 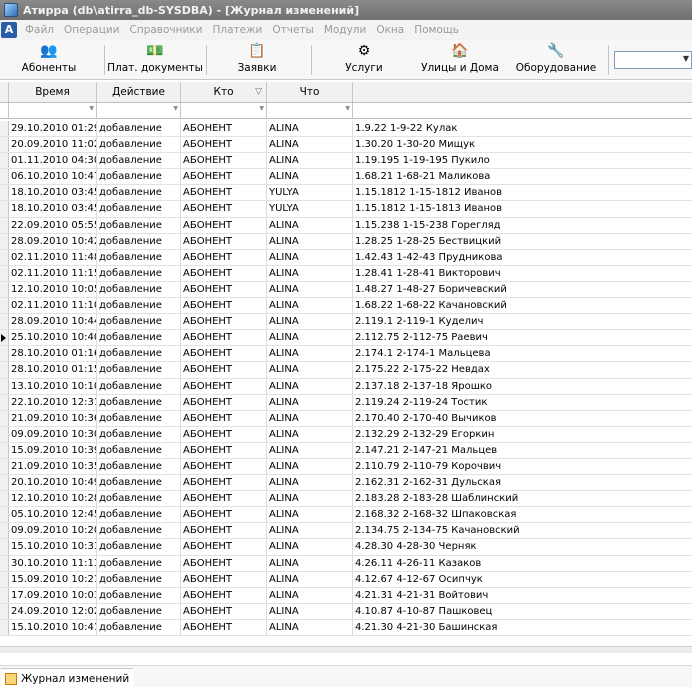 What do you see at coordinates (522, 482) in the screenshot?
I see `cell-details: 2.162.31 2-162-31 Дульская` at bounding box center [522, 482].